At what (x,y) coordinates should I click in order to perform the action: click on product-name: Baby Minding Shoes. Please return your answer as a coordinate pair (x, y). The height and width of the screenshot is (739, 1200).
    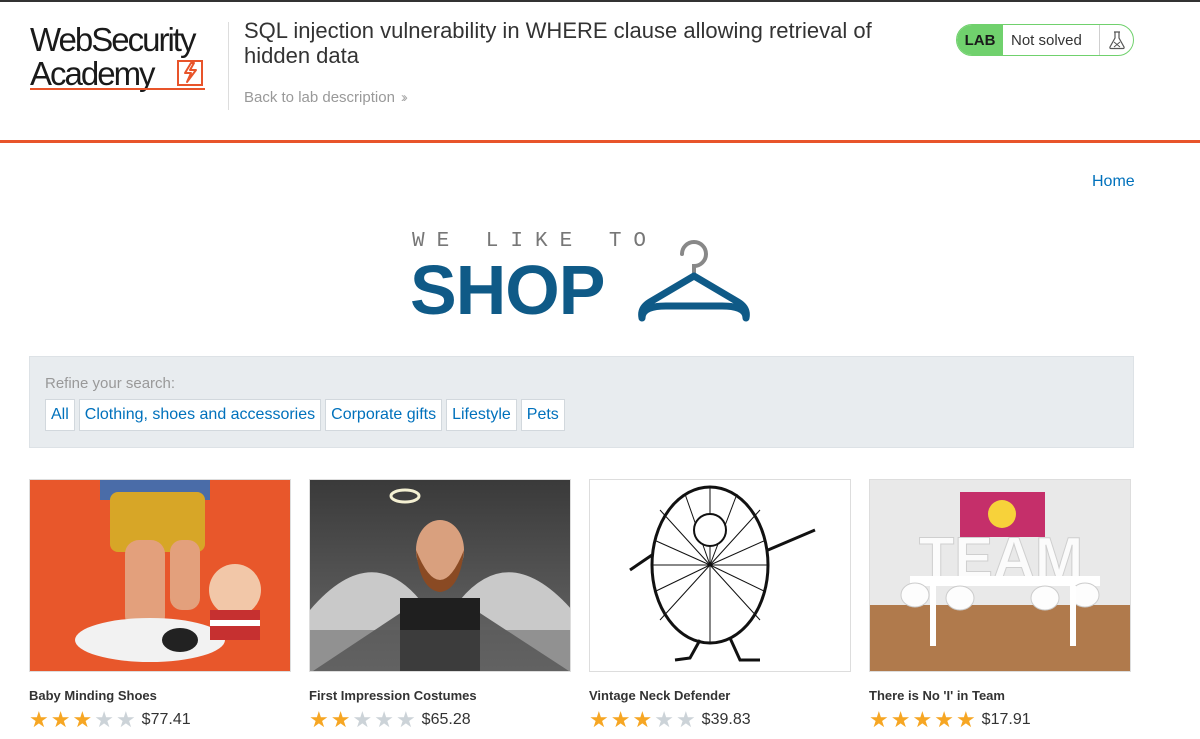
    Looking at the image, I should click on (93, 695).